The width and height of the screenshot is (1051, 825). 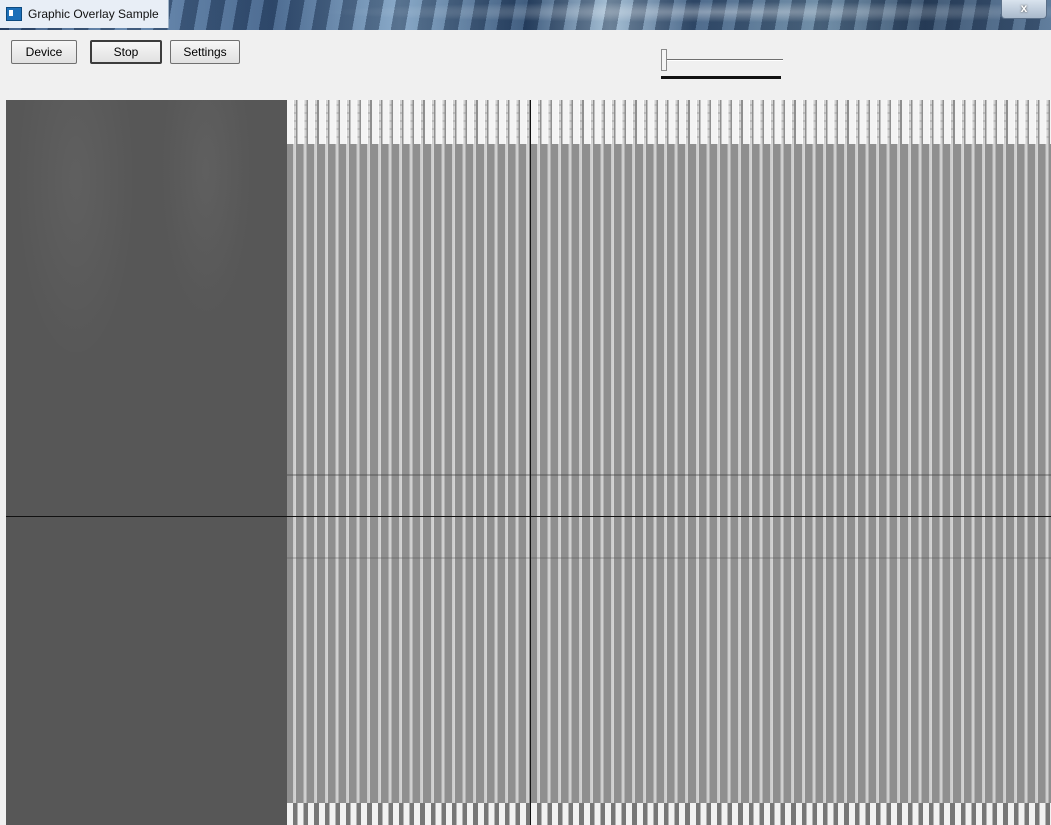 What do you see at coordinates (722, 64) in the screenshot?
I see `trackbar-slider` at bounding box center [722, 64].